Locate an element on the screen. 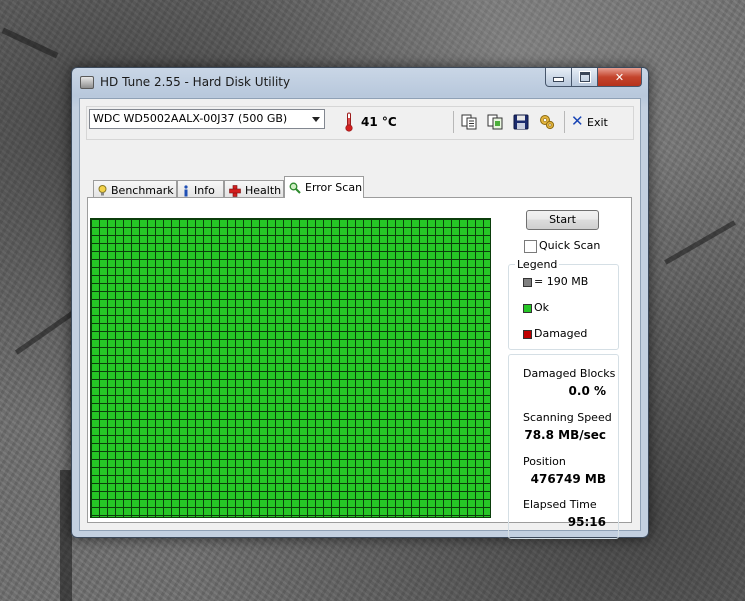 The image size is (745, 601). position-value: 476749 MB is located at coordinates (568, 479).